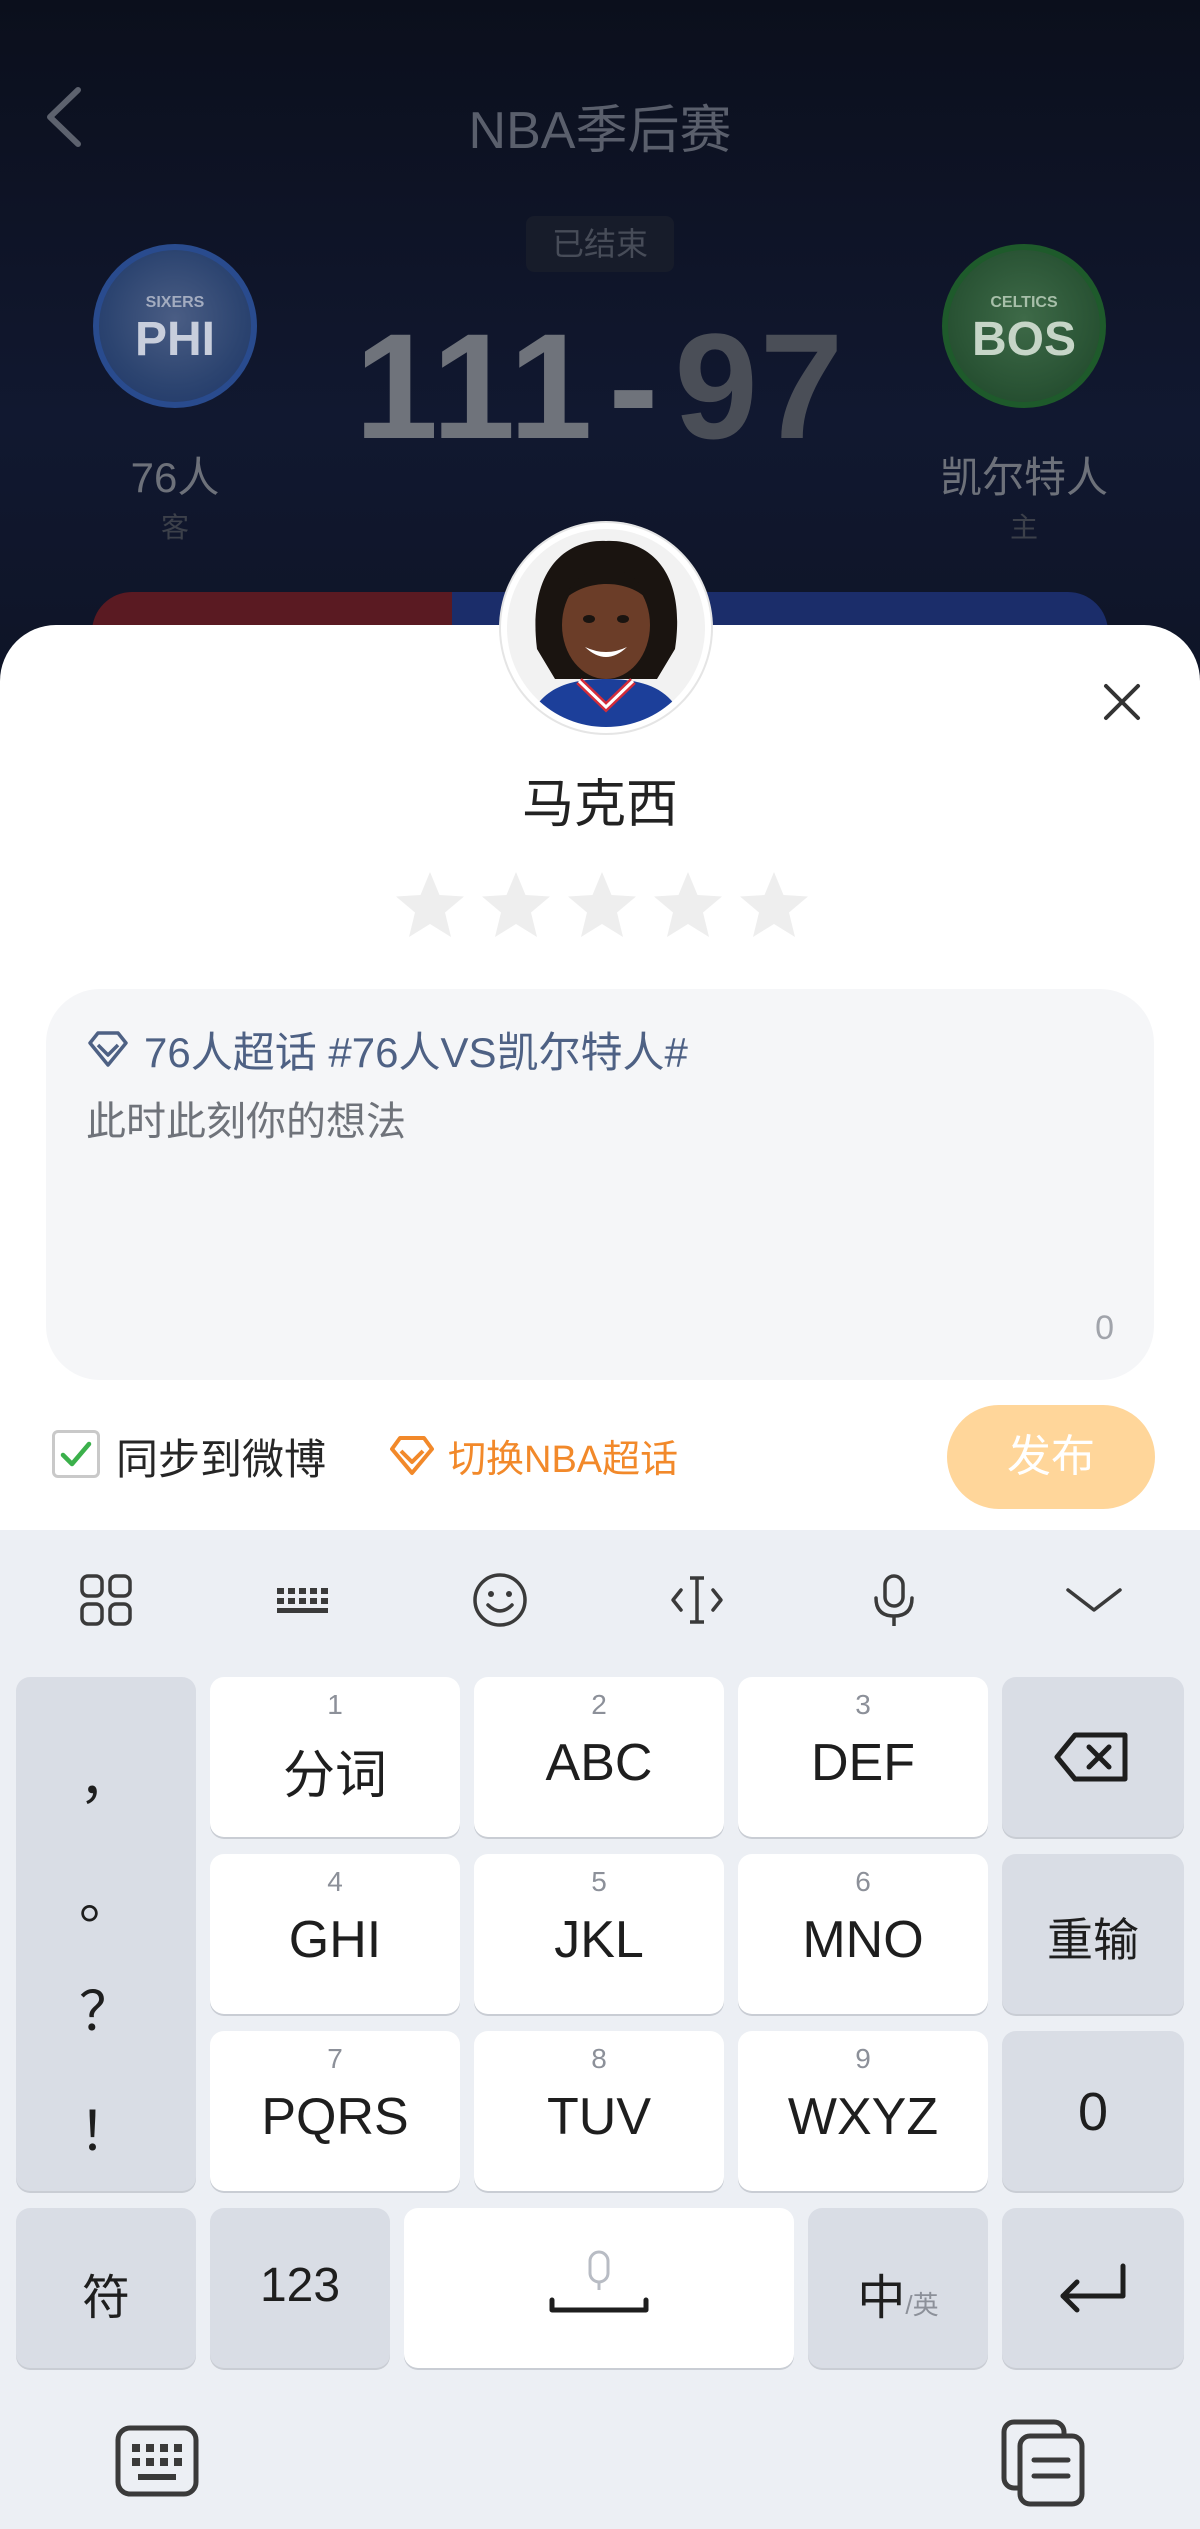 This screenshot has width=1200, height=2529. Describe the element at coordinates (174, 527) in the screenshot. I see `away-team-role: 客` at that location.